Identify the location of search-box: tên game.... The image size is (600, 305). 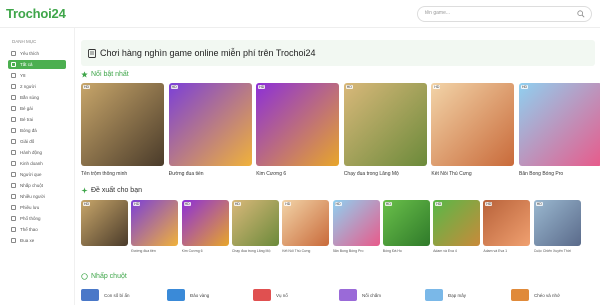
(504, 14).